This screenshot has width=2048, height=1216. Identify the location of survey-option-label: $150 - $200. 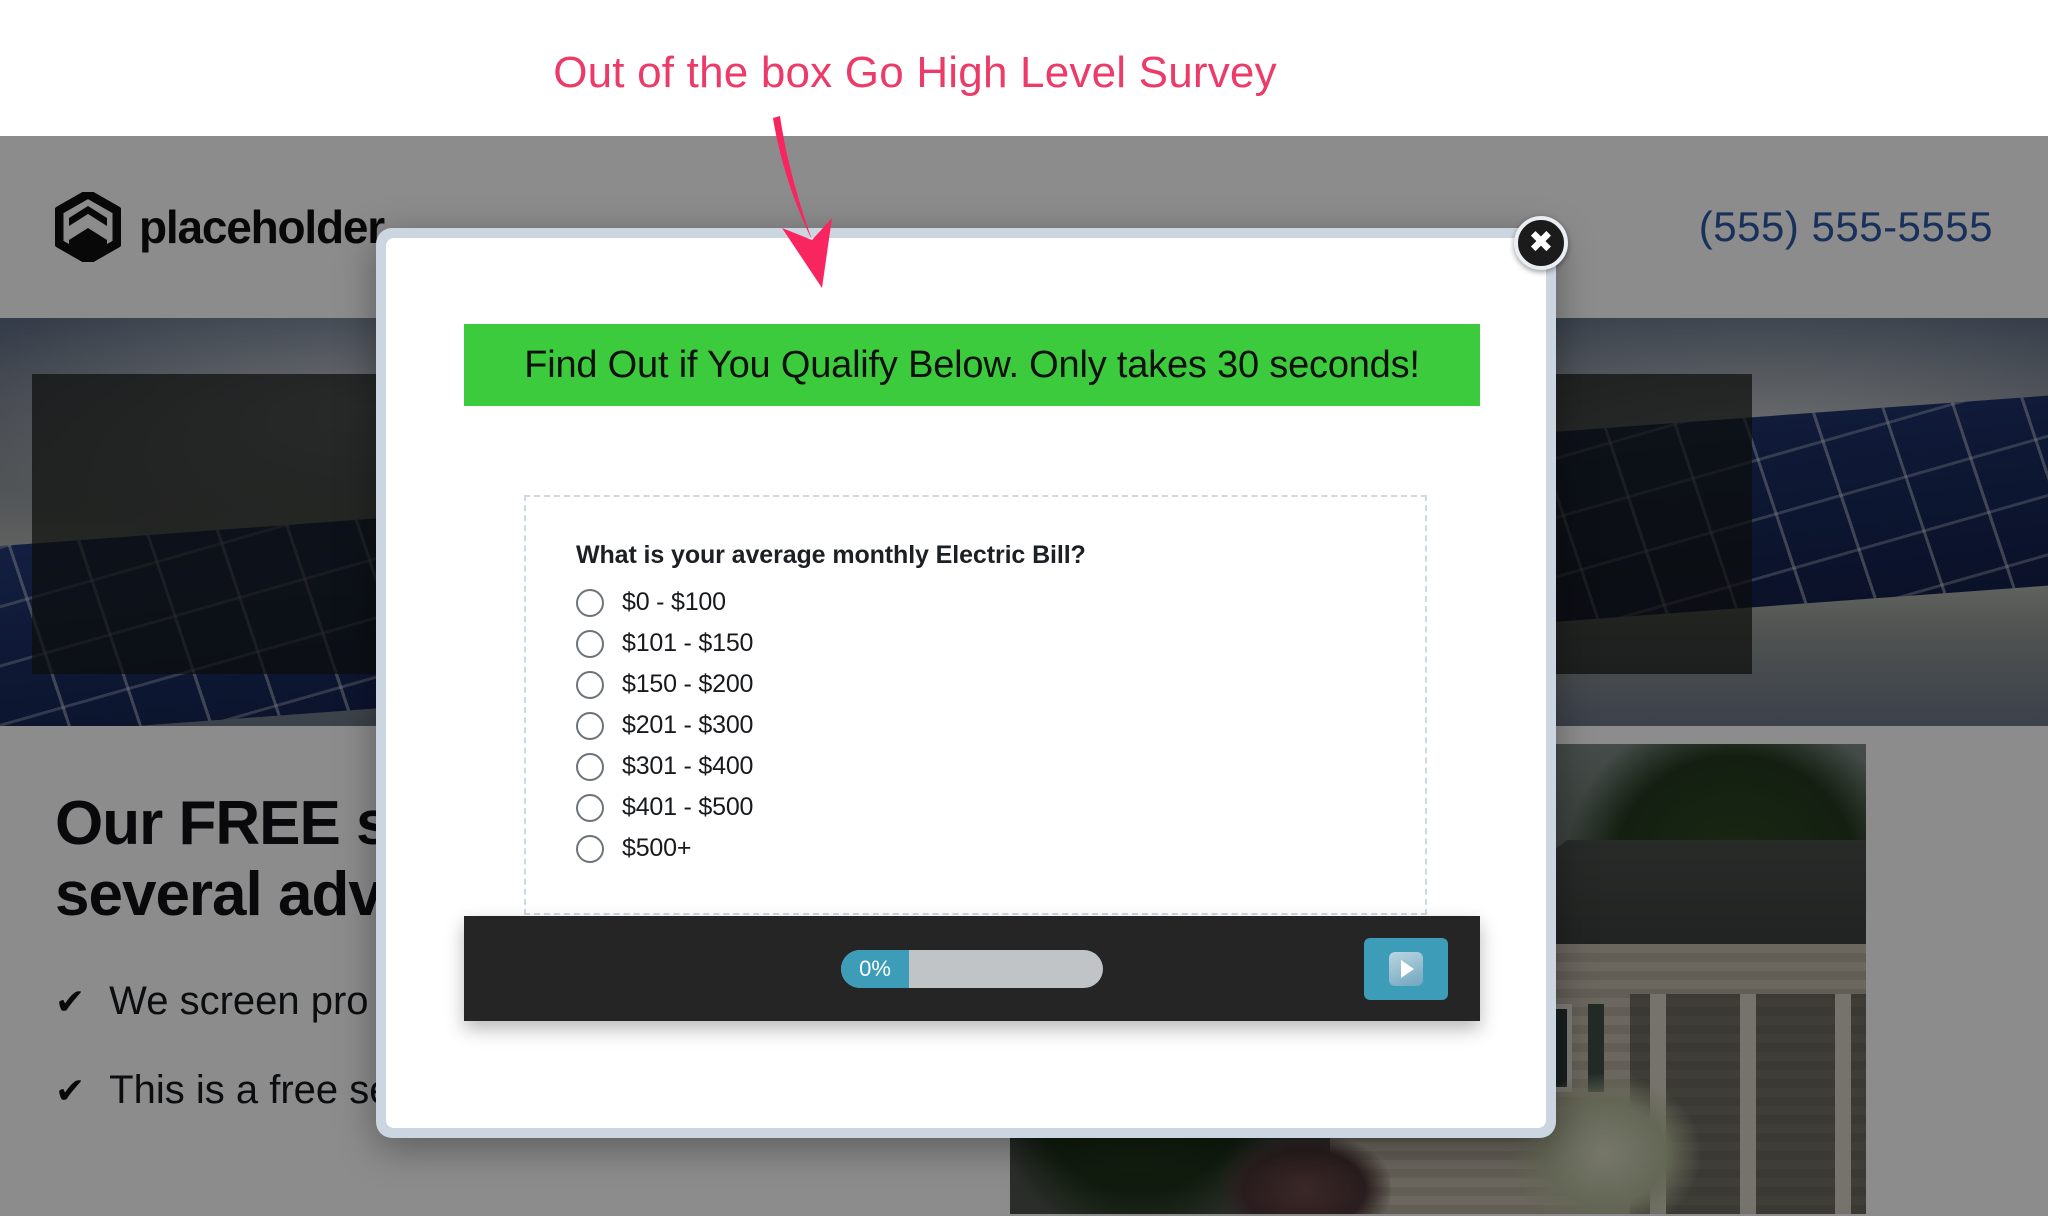
(688, 684).